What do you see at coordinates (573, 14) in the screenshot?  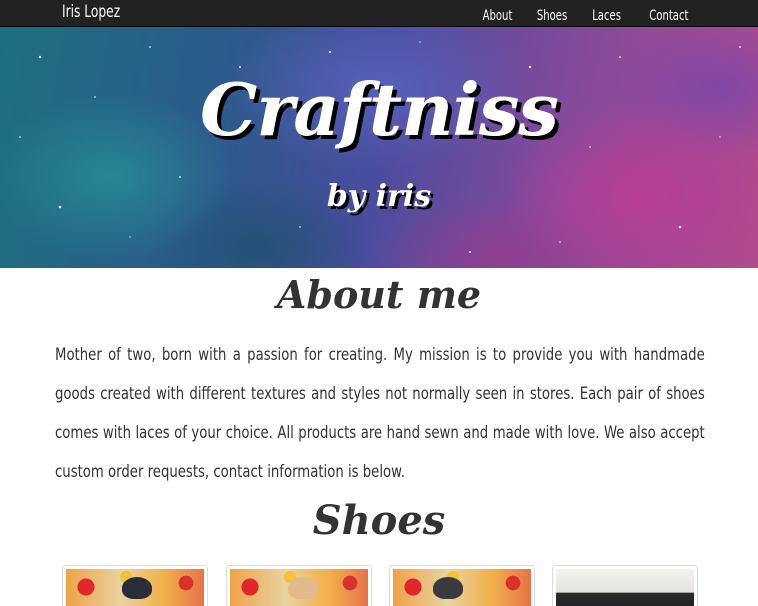 I see `nav-menu: About Shoes Laces Contact` at bounding box center [573, 14].